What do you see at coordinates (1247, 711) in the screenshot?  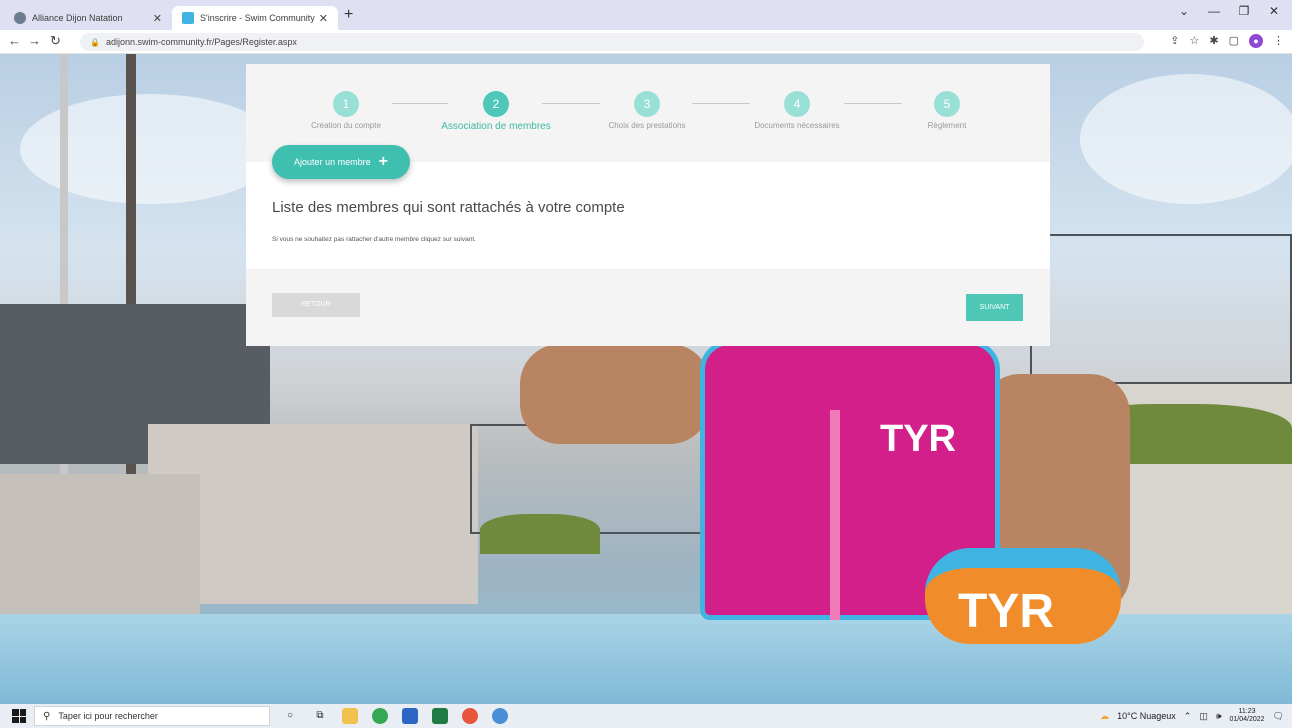 I see `clock-time: 11:23` at bounding box center [1247, 711].